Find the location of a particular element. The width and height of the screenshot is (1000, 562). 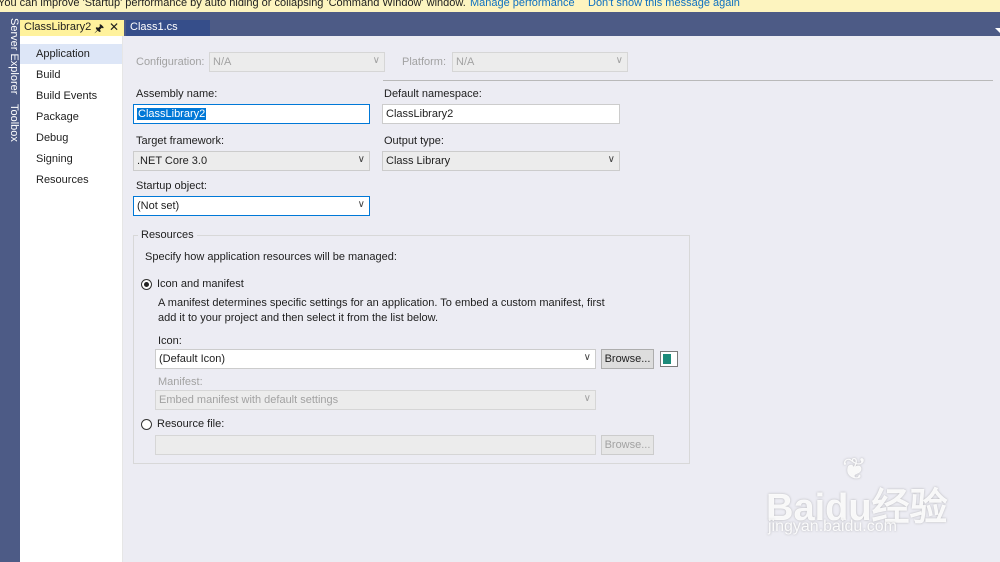

nav-item-debug: Debug is located at coordinates (71, 138).